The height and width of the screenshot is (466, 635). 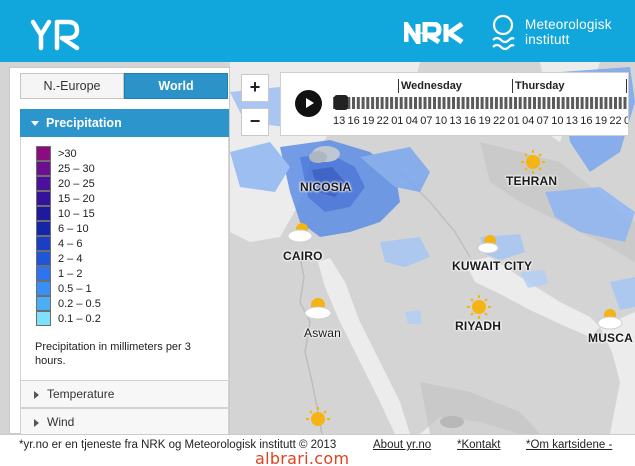 What do you see at coordinates (626, 121) in the screenshot?
I see `time-tick-label: 01` at bounding box center [626, 121].